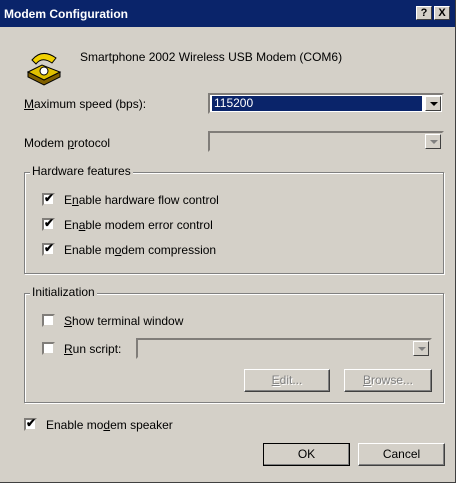 This screenshot has height=483, width=456. I want to click on run-script-label: Run script:, so click(92, 349).